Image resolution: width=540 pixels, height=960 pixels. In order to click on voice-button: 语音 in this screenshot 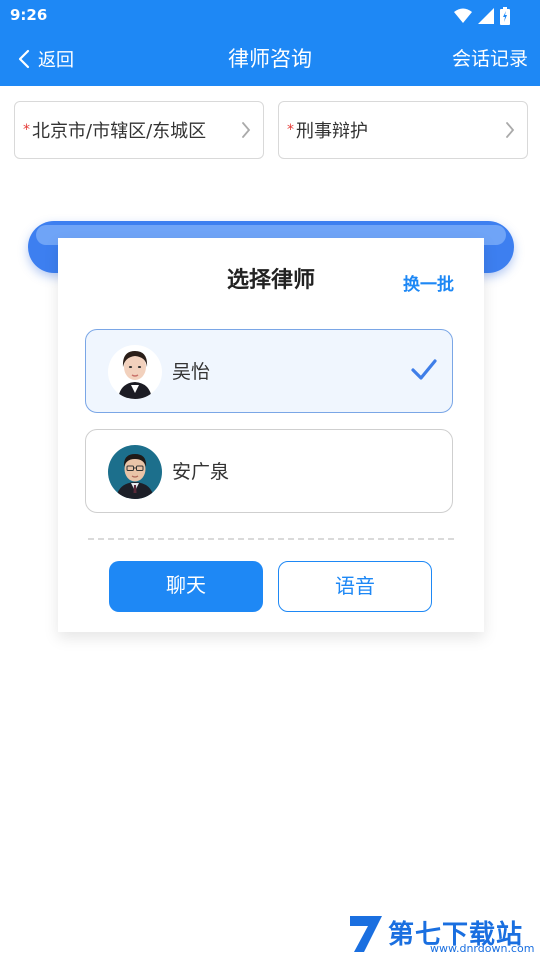, I will do `click(355, 586)`.